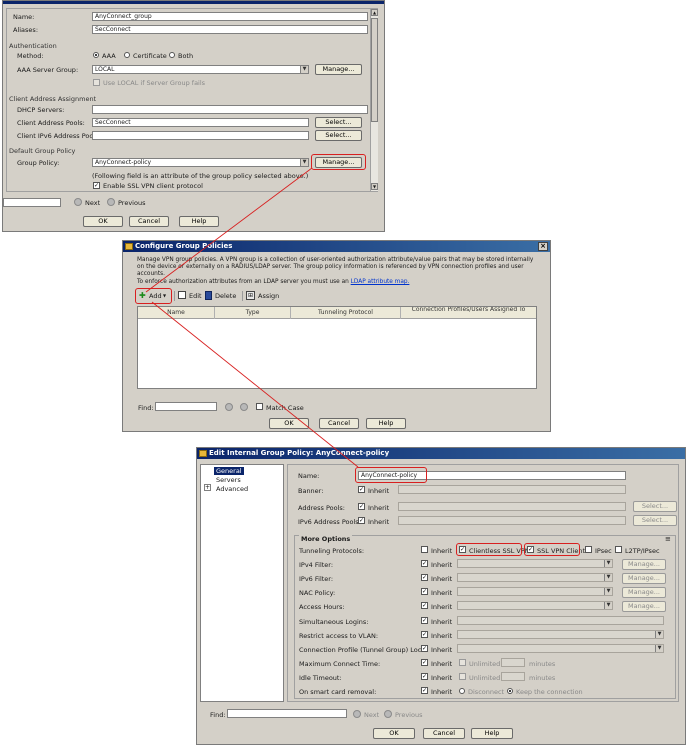 This screenshot has width=693, height=753. I want to click on match-case-checkbox, so click(259, 406).